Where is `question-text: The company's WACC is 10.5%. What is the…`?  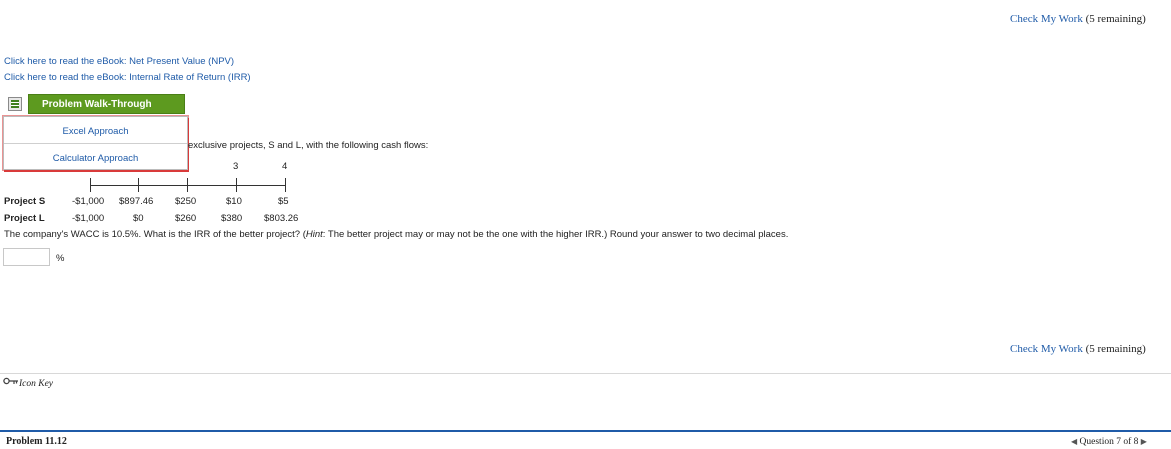 question-text: The company's WACC is 10.5%. What is the… is located at coordinates (396, 234).